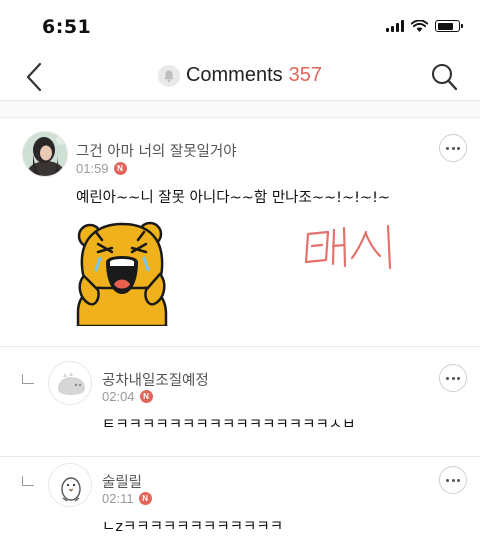  What do you see at coordinates (240, 28) in the screenshot?
I see `status-bar: 6:51` at bounding box center [240, 28].